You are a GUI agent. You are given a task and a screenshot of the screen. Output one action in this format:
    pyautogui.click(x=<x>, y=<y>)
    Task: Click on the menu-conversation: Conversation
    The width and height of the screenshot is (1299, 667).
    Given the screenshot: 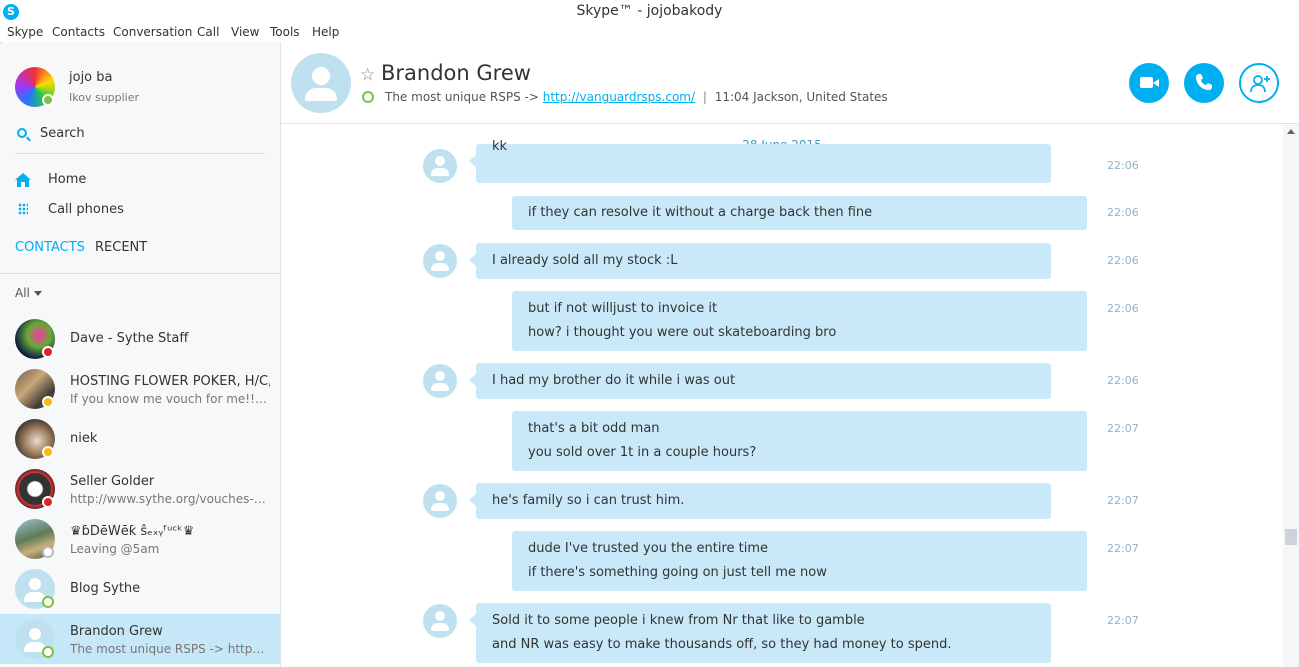 What is the action you would take?
    pyautogui.click(x=152, y=32)
    